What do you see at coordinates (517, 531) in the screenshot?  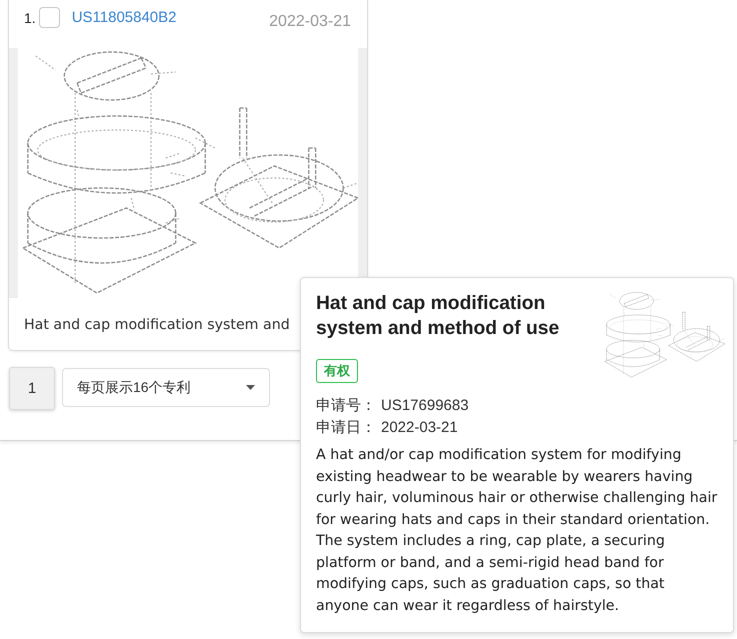 I see `abstract-text: A hat and/or cap modification system for modifying existing headwear to be wearable by wearers having curly hair, voluminous hair or otherwise challenging hair for wearing hats and caps in their standard orientation. The system includes a ring, cap plate, a securing platform or band, and a semi-rigid head band for modifying caps, such as graduation caps, so that anyone can wear it regardless of hairstyle.` at bounding box center [517, 531].